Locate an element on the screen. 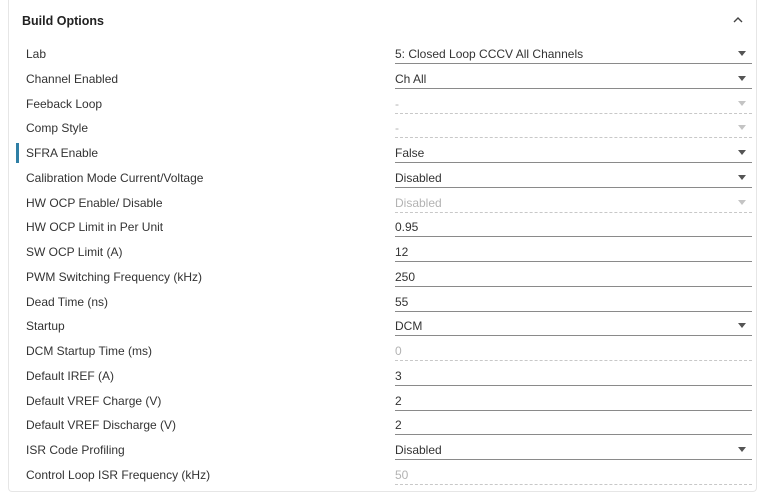 The height and width of the screenshot is (499, 759). option-row: DCM Startup Time (ms) 0 is located at coordinates (382, 351).